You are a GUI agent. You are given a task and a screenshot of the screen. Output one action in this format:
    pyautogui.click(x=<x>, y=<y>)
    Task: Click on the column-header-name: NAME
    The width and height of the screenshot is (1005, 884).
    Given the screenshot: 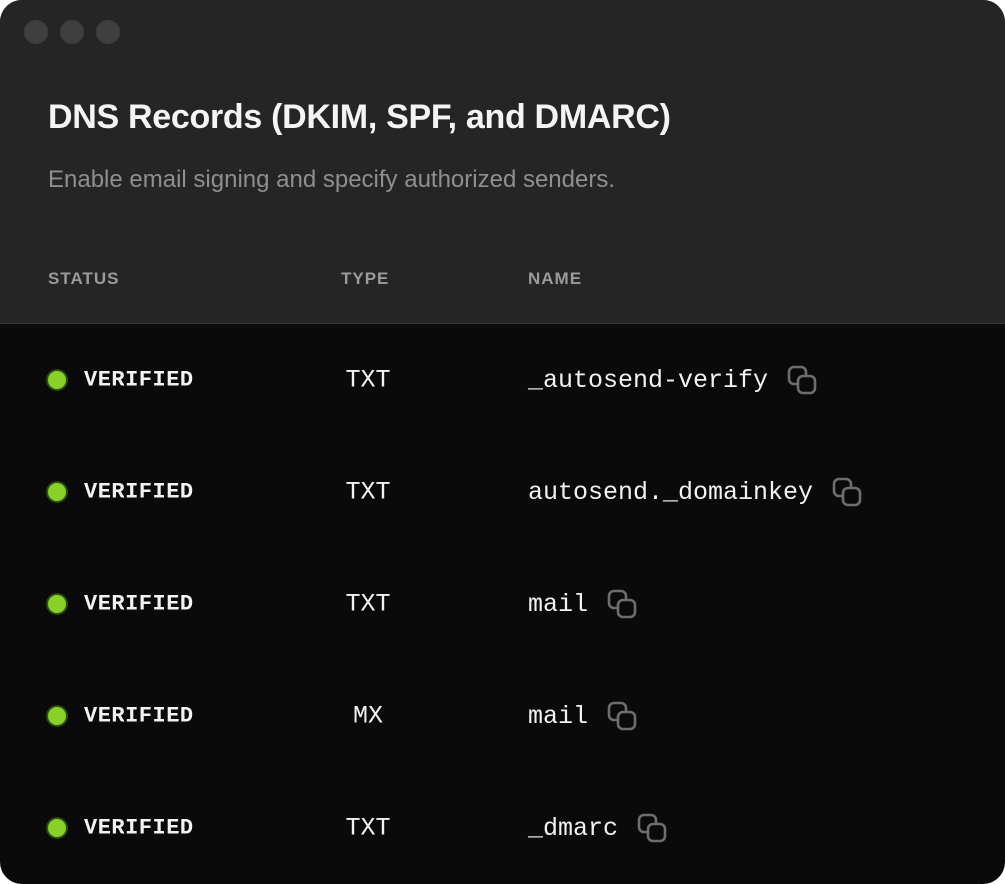 What is the action you would take?
    pyautogui.click(x=555, y=278)
    